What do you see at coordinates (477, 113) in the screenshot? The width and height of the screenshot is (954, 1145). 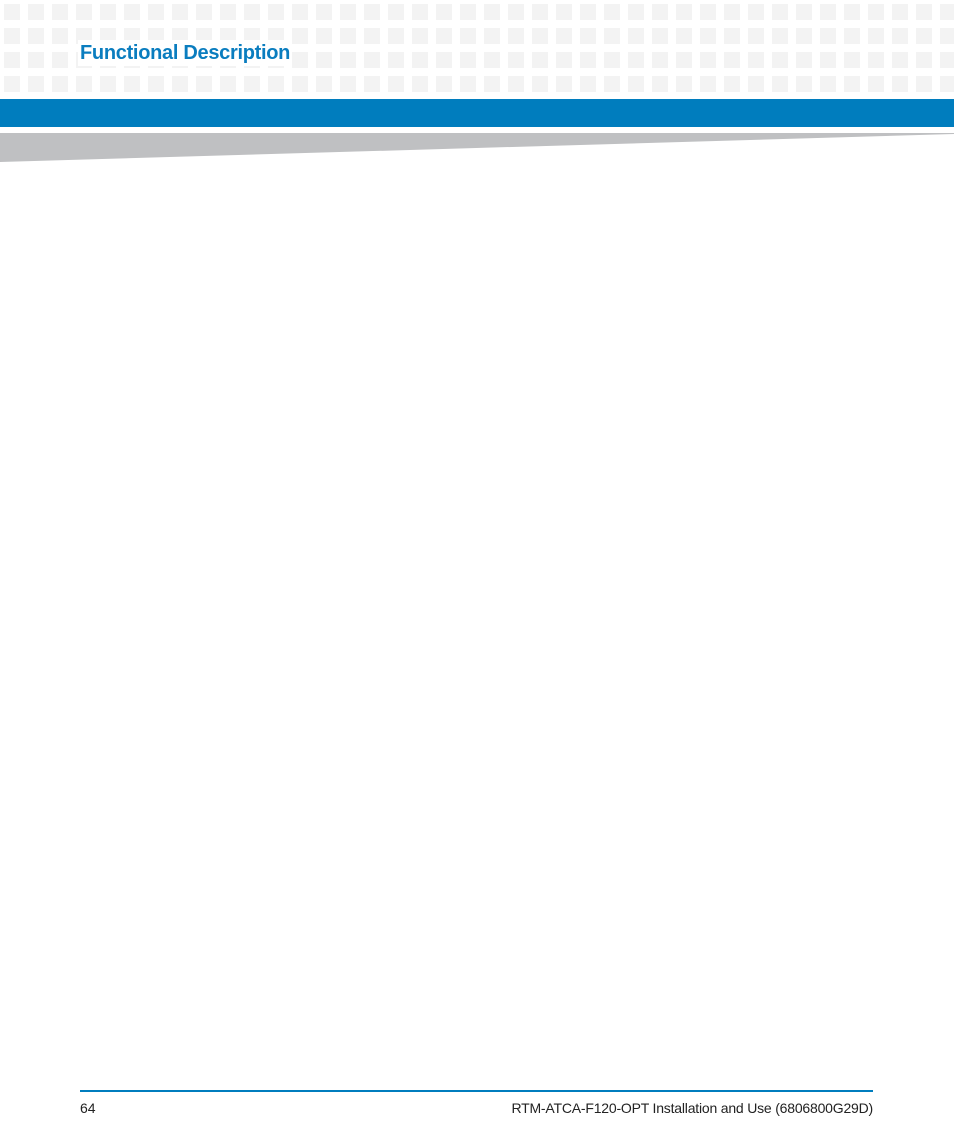 I see `header-blue-band` at bounding box center [477, 113].